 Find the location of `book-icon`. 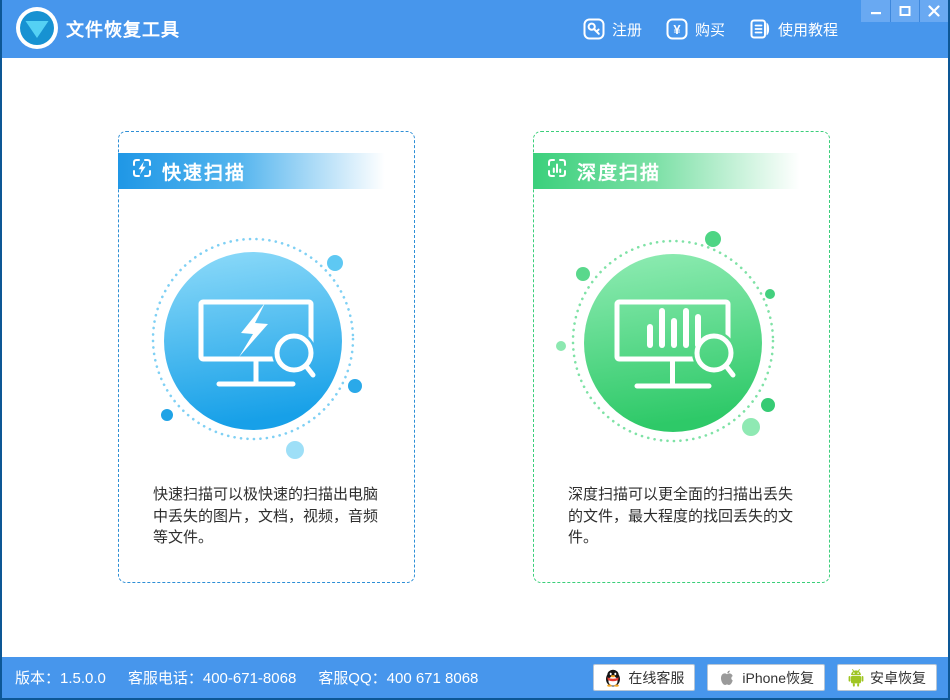

book-icon is located at coordinates (760, 29).